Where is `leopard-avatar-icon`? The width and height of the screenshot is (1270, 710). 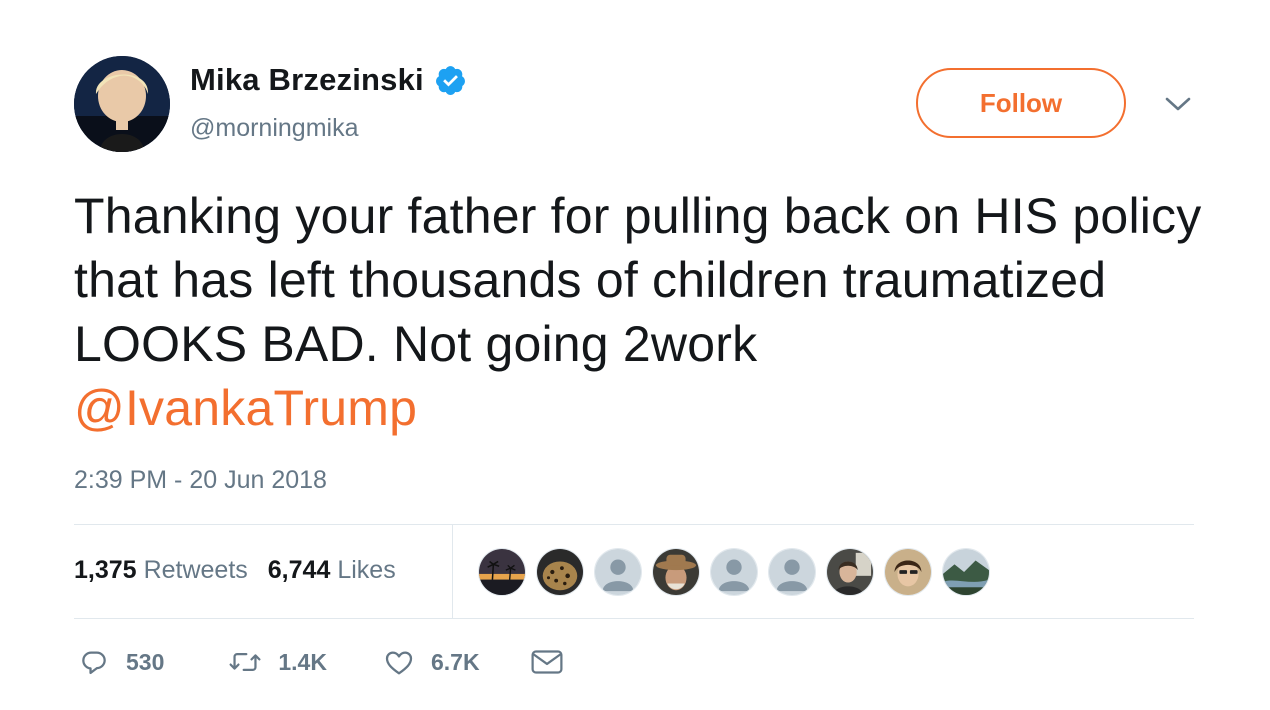 leopard-avatar-icon is located at coordinates (560, 572).